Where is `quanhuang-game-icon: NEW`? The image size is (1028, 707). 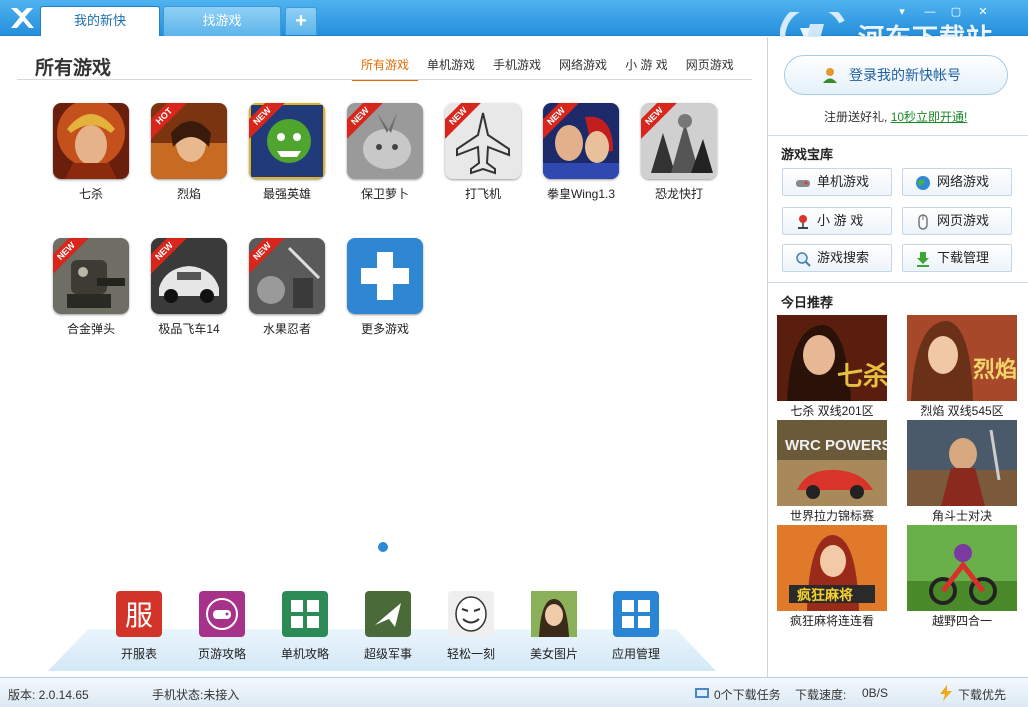 quanhuang-game-icon: NEW is located at coordinates (581, 141).